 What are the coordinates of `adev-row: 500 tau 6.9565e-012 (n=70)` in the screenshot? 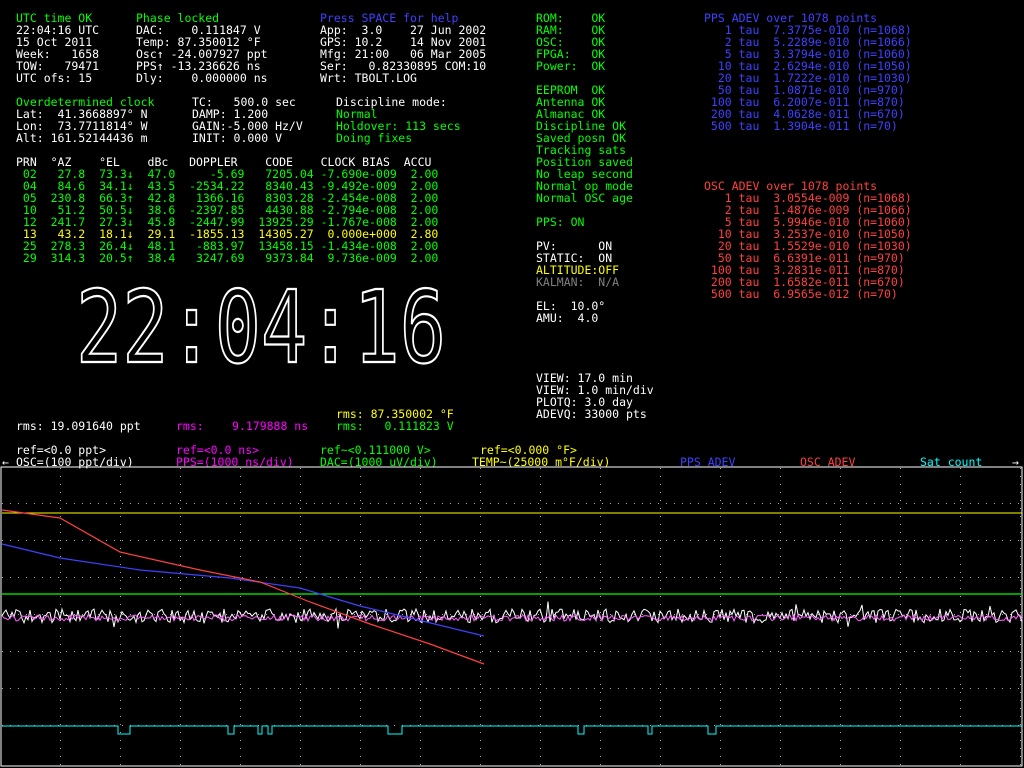 It's located at (801, 294).